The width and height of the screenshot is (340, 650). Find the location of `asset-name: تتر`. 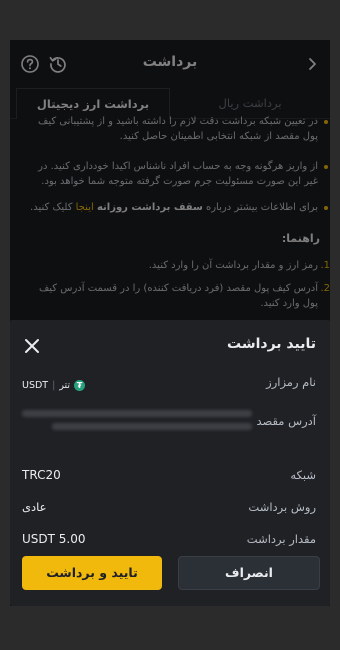

asset-name: تتر is located at coordinates (65, 385).